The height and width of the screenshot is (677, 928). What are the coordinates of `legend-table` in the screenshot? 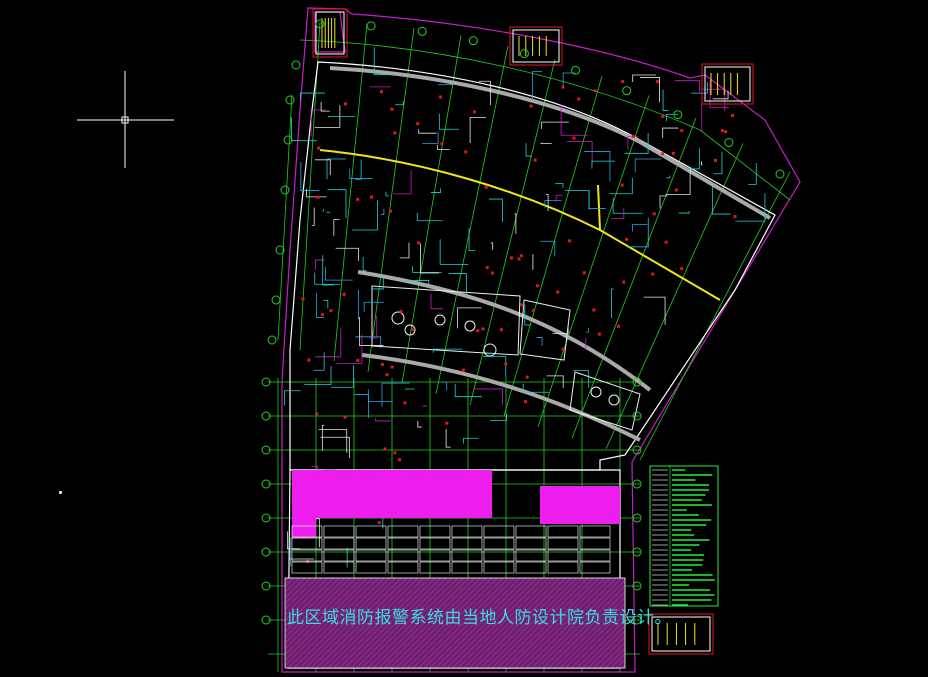 It's located at (684, 536).